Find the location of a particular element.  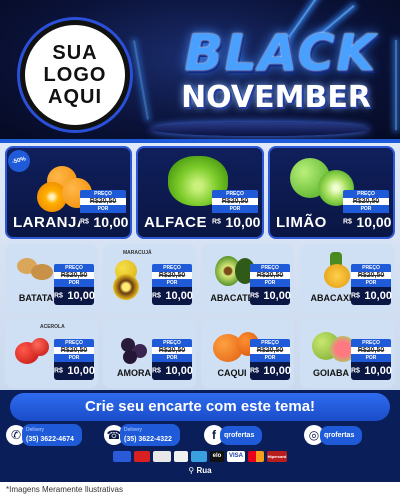

product-card-limao: LIMÃO PREÇO R$20,50 POR R$ 10,00 is located at coordinates (331, 192).